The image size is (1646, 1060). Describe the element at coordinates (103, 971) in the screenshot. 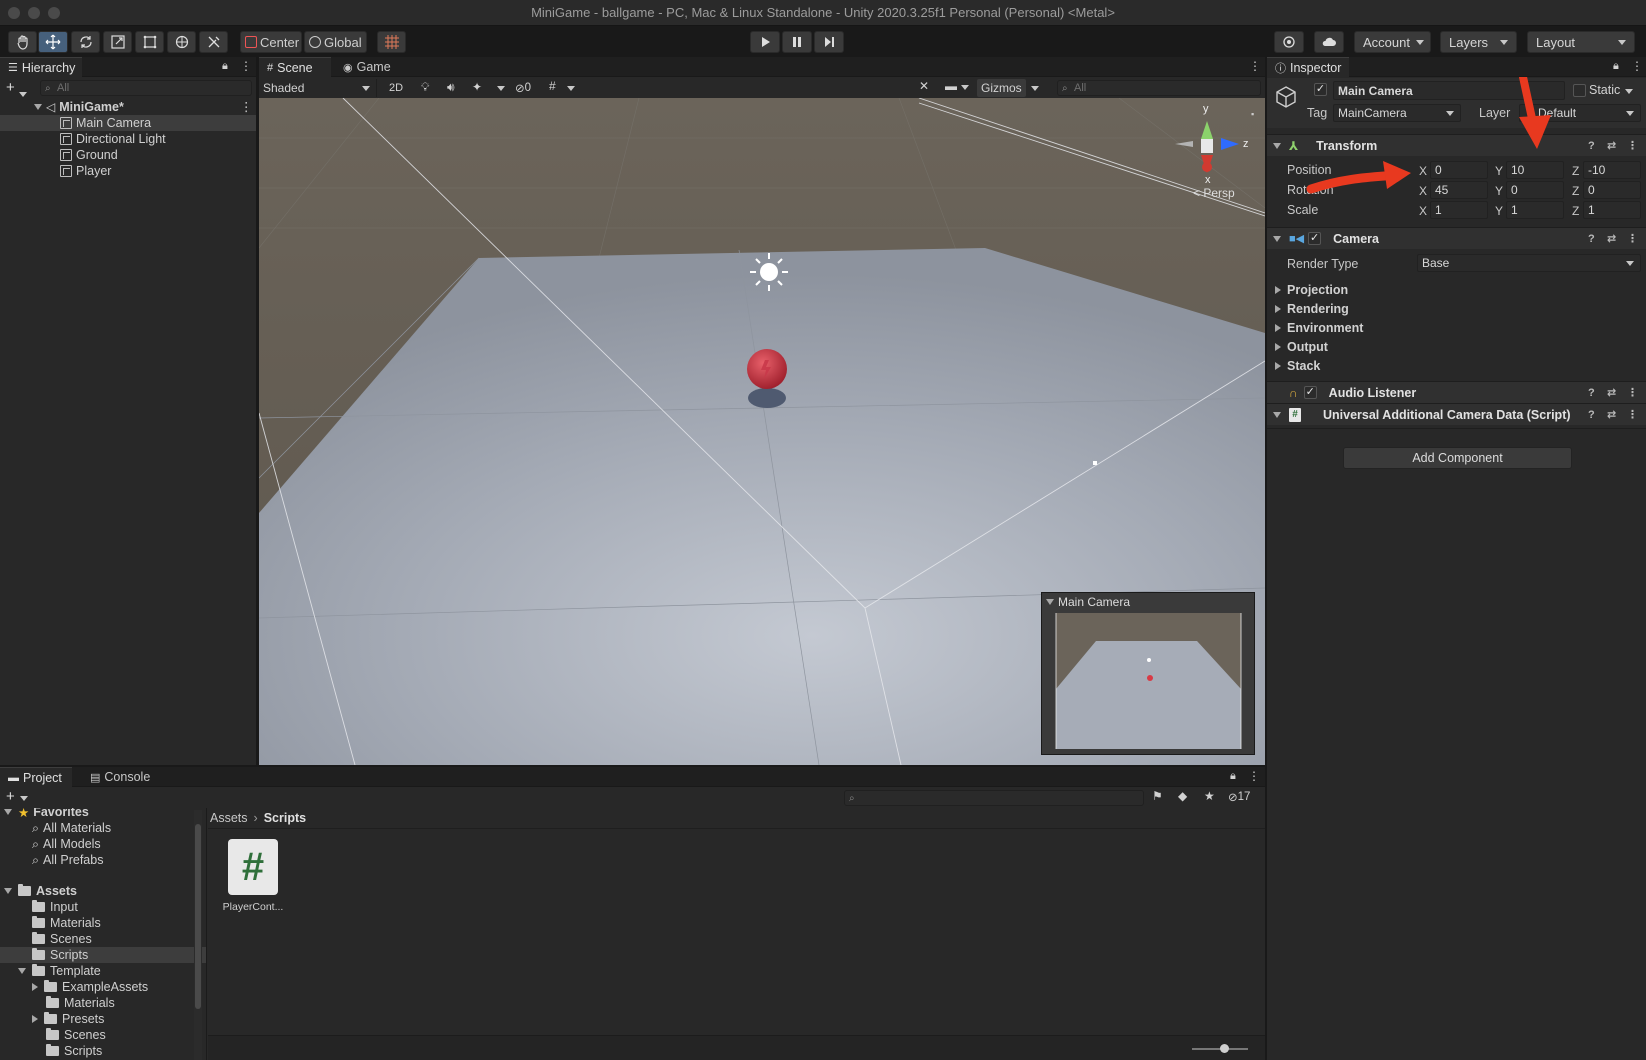

I see `folder-template: Template` at that location.